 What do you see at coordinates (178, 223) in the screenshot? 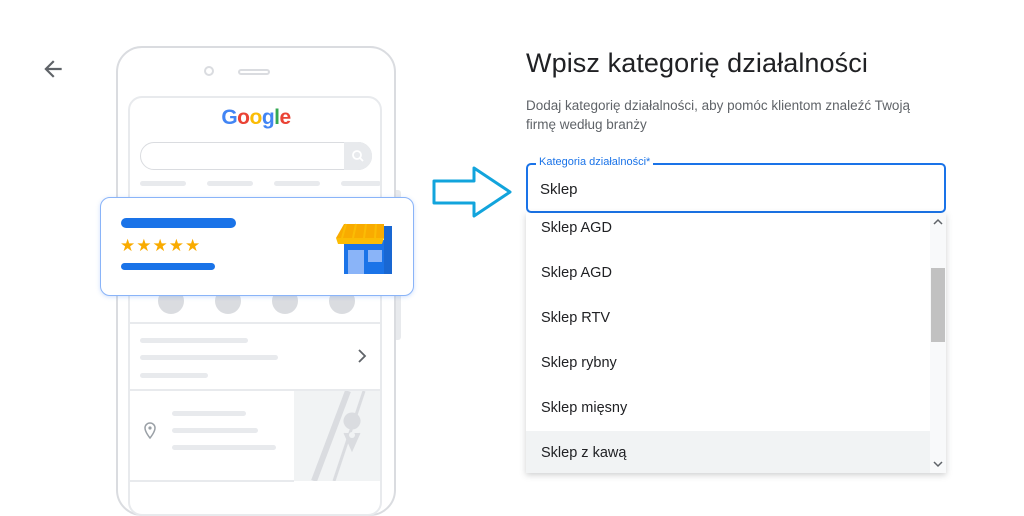
I see `business-name-bar` at bounding box center [178, 223].